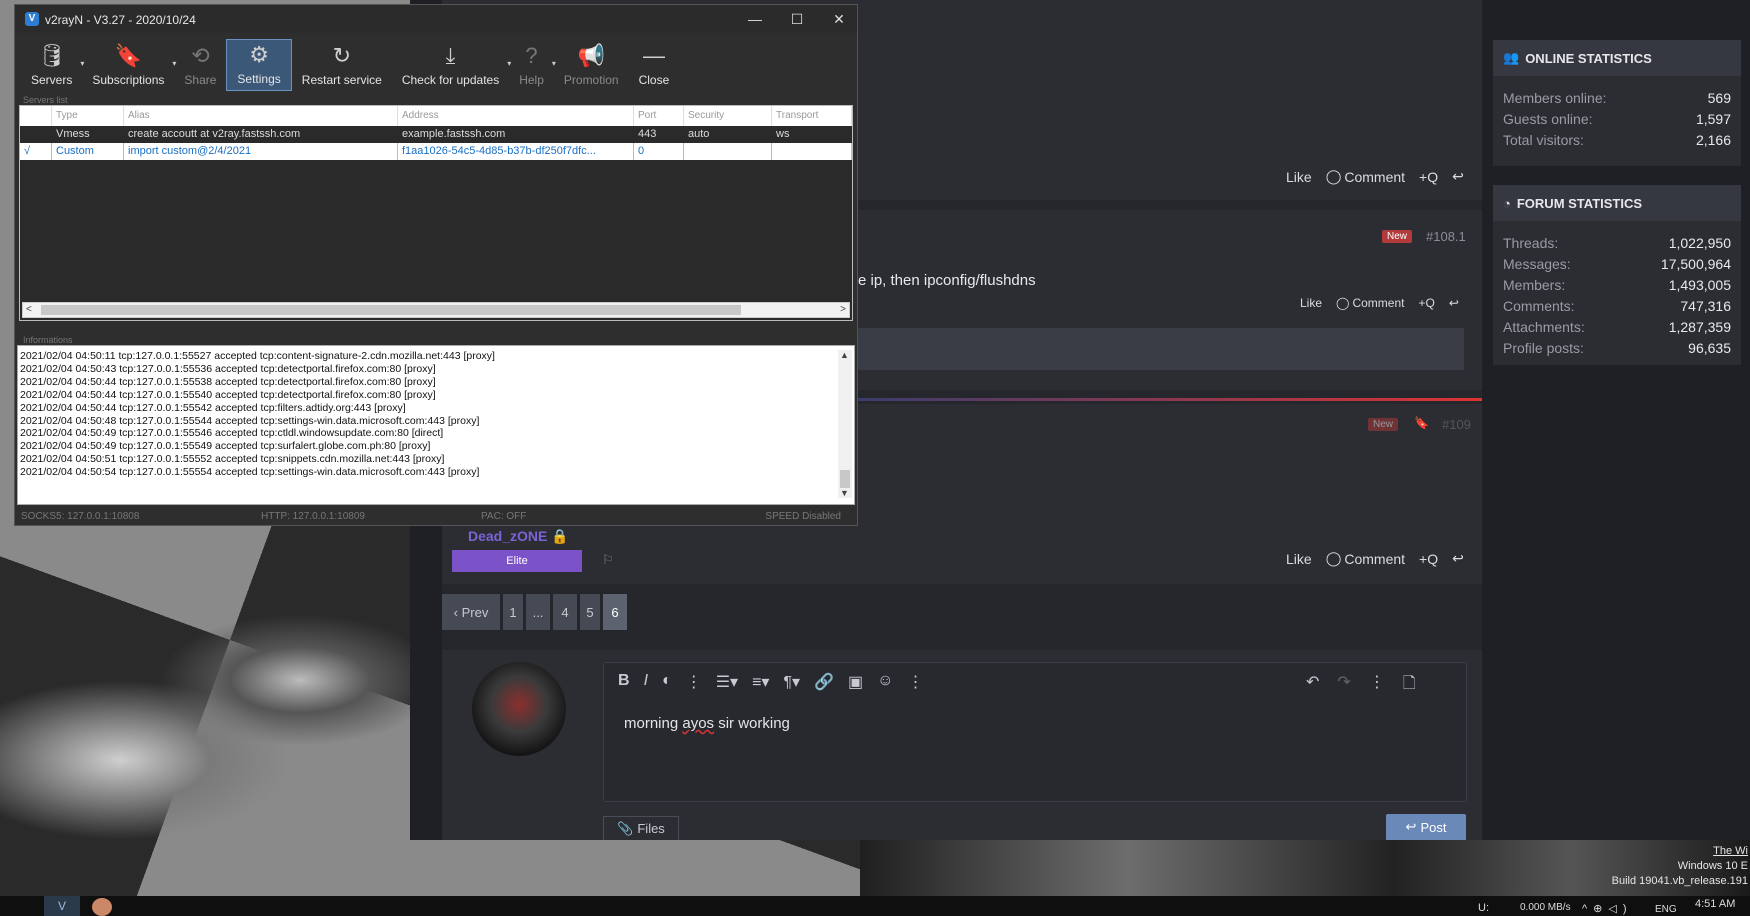 This screenshot has height=916, width=1750. I want to click on vertical-scrollbar: ▲ ▼, so click(845, 424).